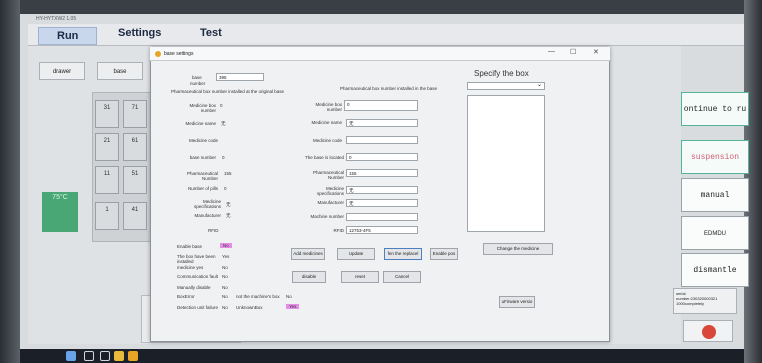  I want to click on not-machine-box-value: No, so click(289, 296).